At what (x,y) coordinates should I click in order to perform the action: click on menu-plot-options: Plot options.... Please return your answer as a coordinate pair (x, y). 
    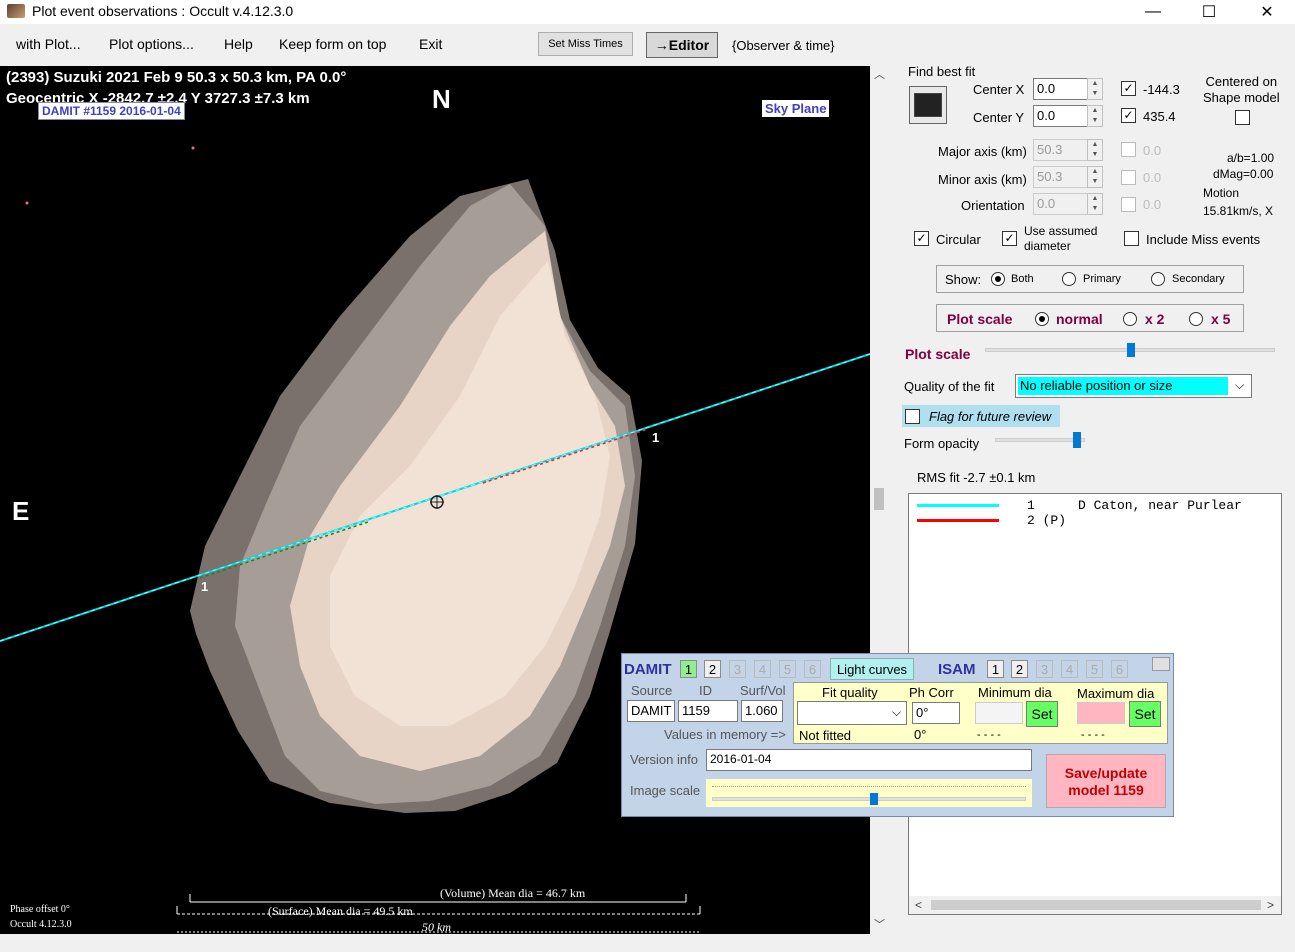
    Looking at the image, I should click on (151, 44).